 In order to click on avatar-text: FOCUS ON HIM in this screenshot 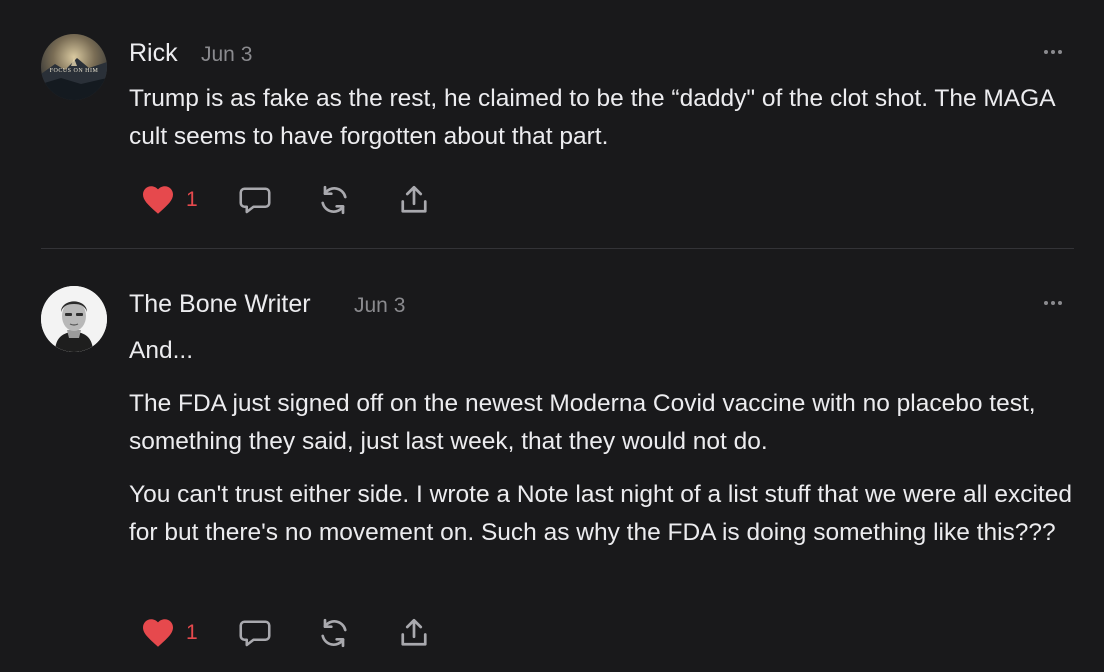, I will do `click(74, 71)`.